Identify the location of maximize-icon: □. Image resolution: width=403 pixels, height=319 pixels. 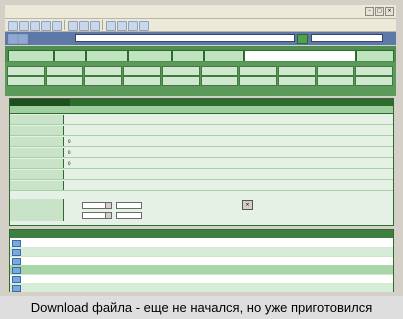
(379, 11).